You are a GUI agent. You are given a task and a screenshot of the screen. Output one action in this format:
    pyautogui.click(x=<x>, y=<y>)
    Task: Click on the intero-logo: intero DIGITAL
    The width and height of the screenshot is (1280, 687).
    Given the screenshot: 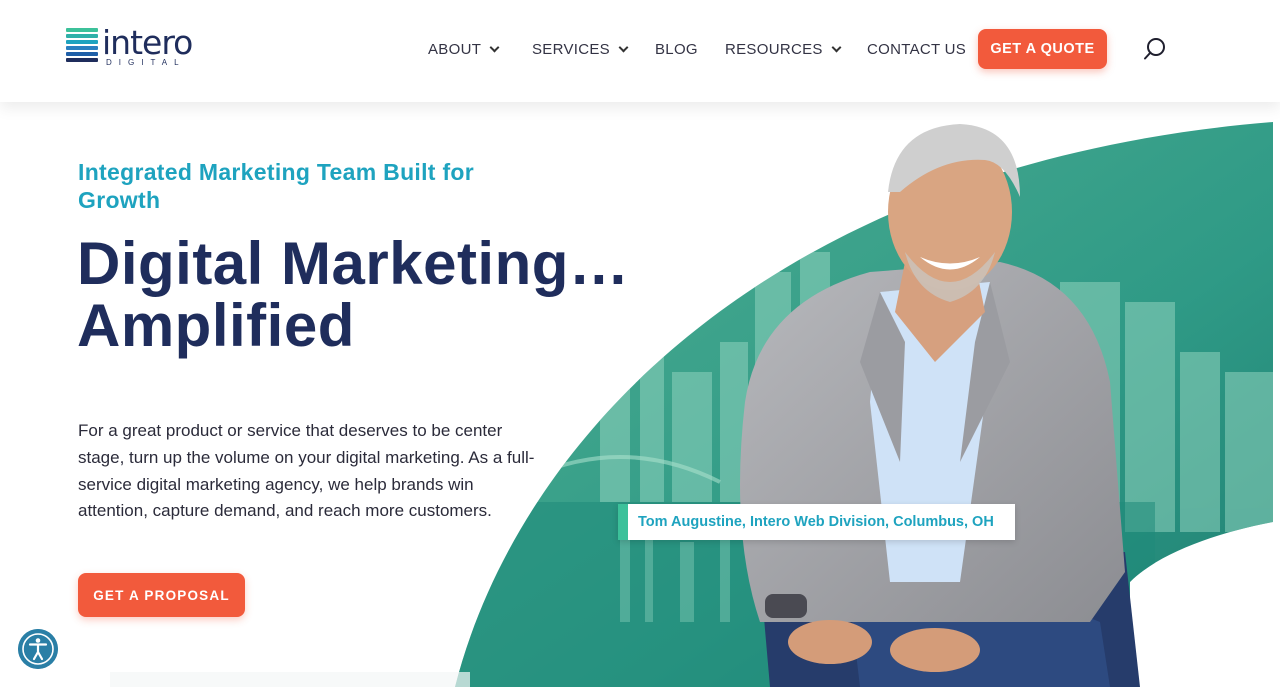 What is the action you would take?
    pyautogui.click(x=129, y=46)
    